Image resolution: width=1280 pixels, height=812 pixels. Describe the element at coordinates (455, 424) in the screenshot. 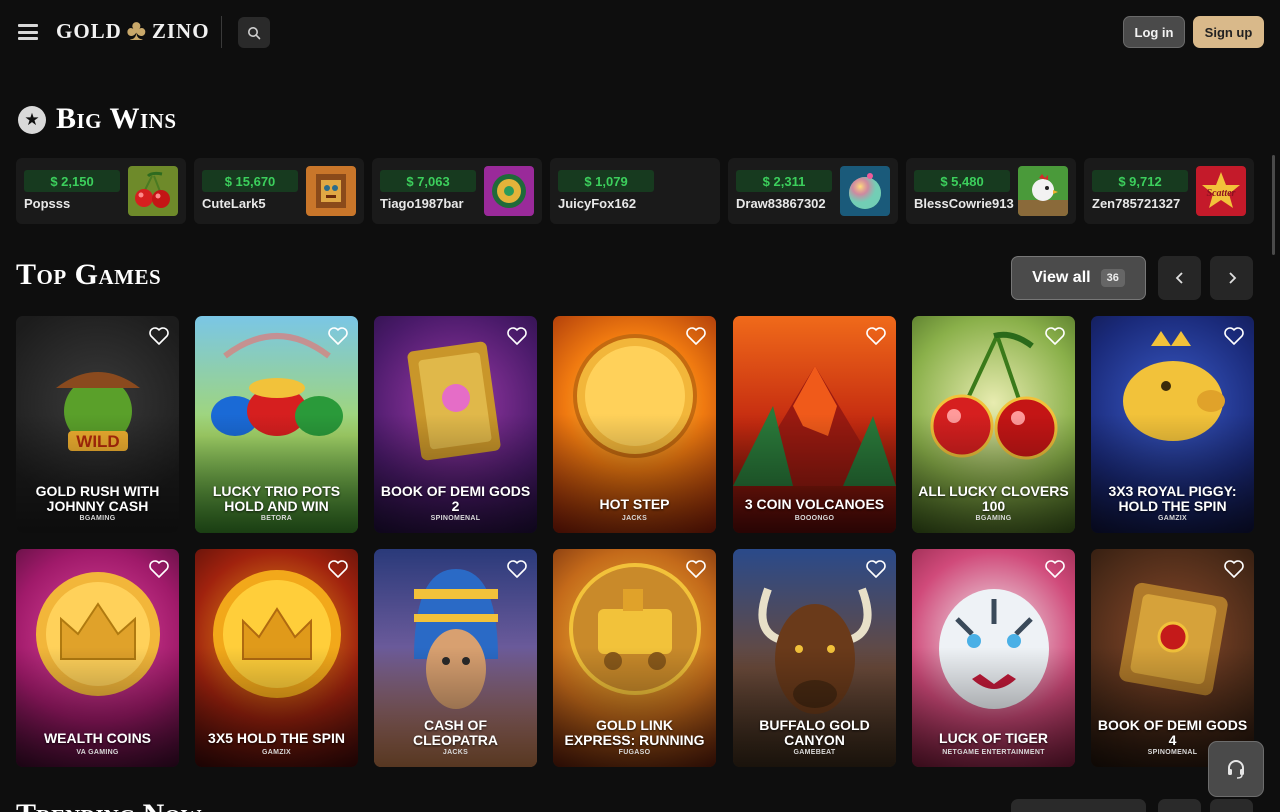

I see `game-tile: Book of Demi Gods 2 SPINOMENAL` at that location.